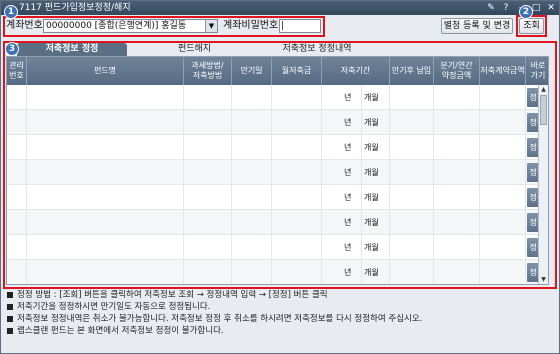  Describe the element at coordinates (551, 8) in the screenshot. I see `close-icon: ✕` at that location.